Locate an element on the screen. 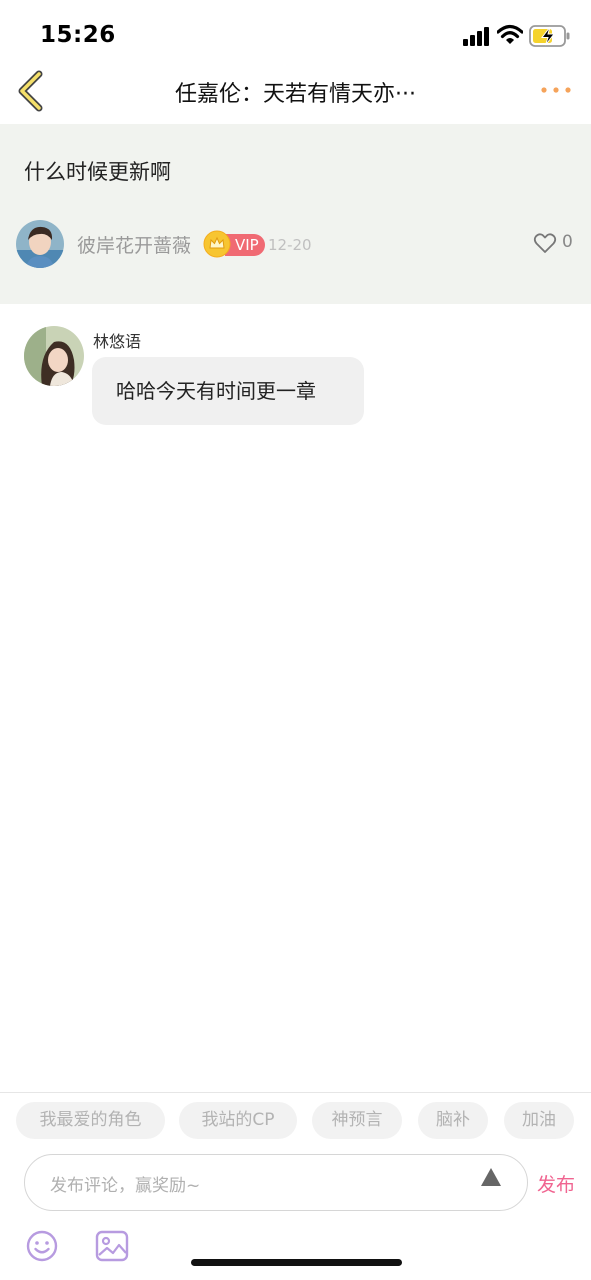 The height and width of the screenshot is (1280, 591). comment-text: 什么时候更新啊 is located at coordinates (97, 172).